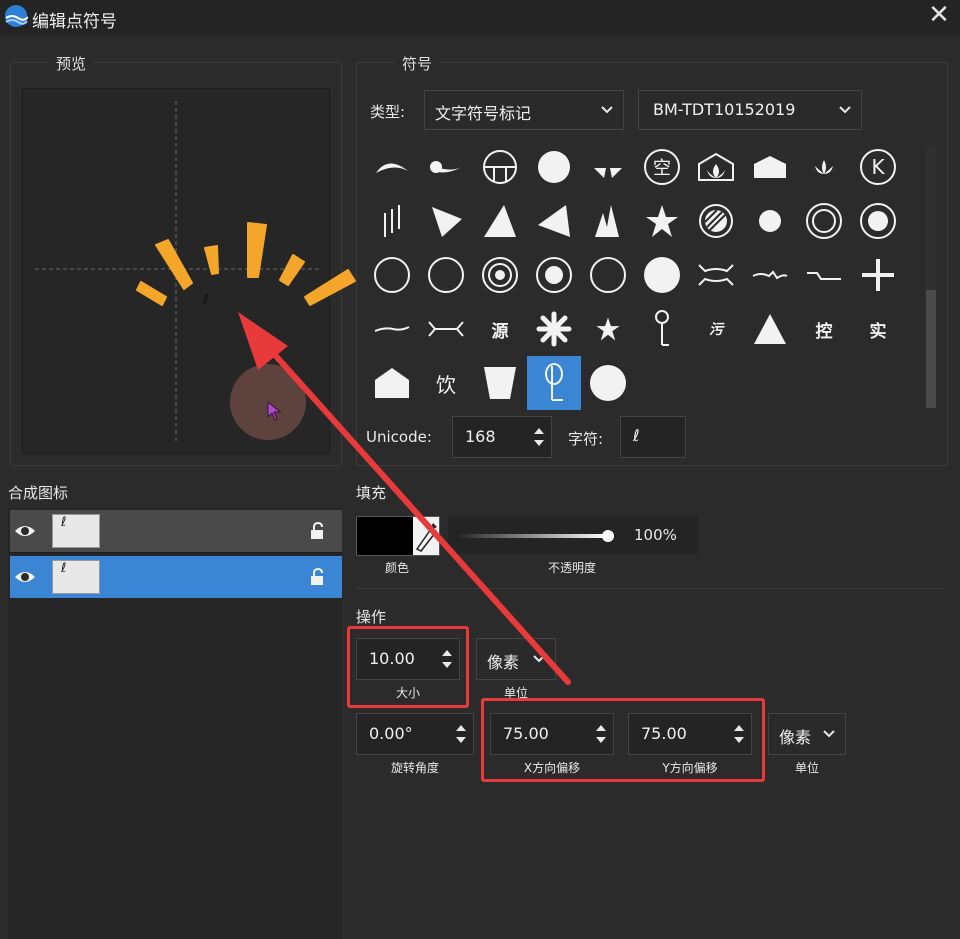 This screenshot has width=960, height=939. What do you see at coordinates (770, 167) in the screenshot?
I see `symbol-house-icon` at bounding box center [770, 167].